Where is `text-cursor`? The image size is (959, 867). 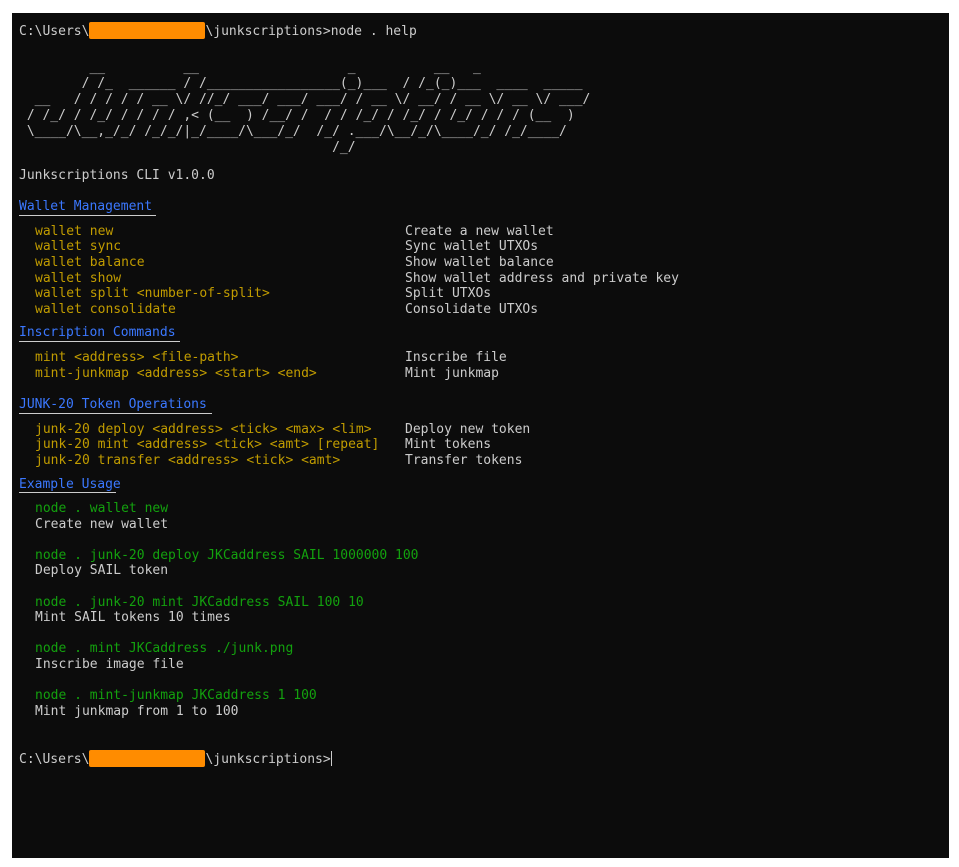 text-cursor is located at coordinates (331, 759).